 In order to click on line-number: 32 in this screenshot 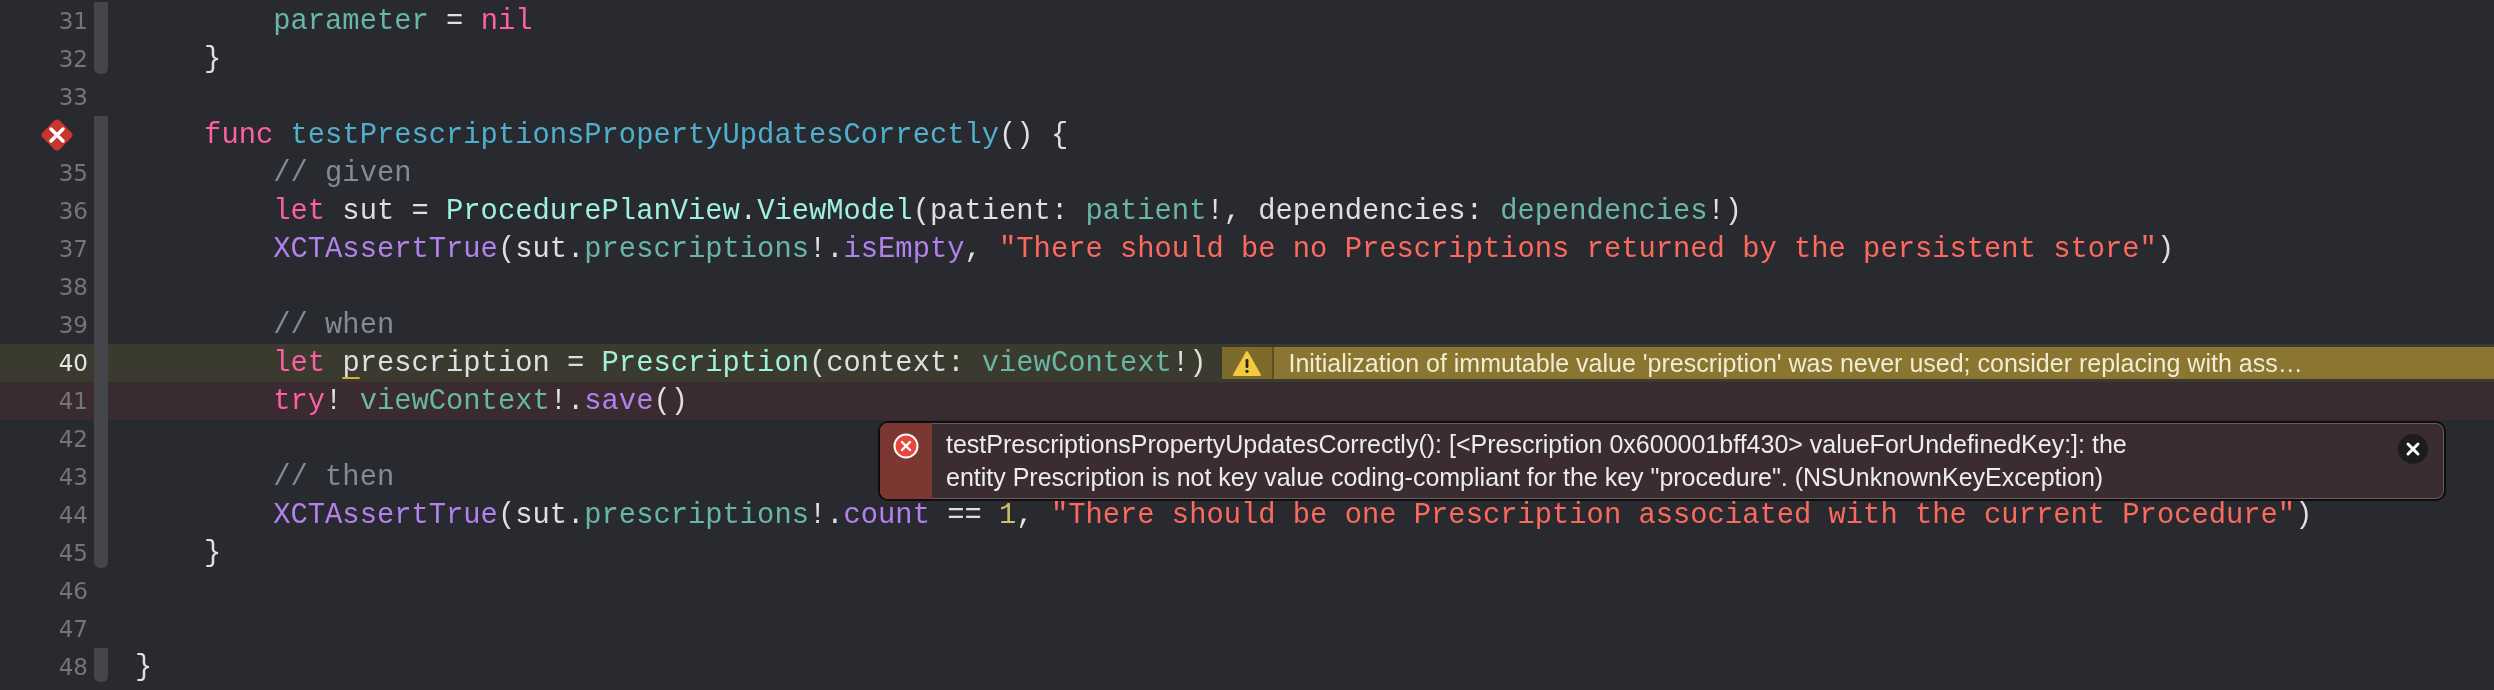, I will do `click(73, 59)`.